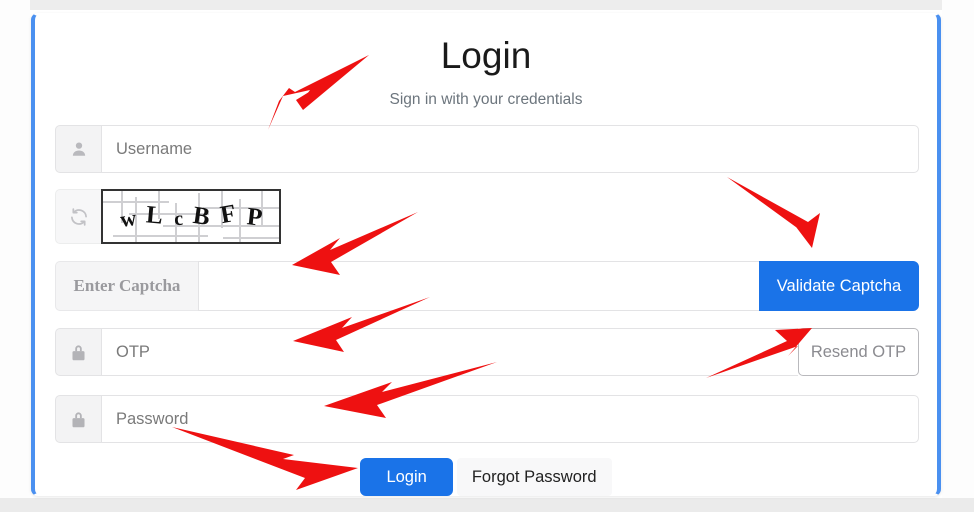 Image resolution: width=974 pixels, height=512 pixels. I want to click on captcha-image: w L c B F P, so click(191, 216).